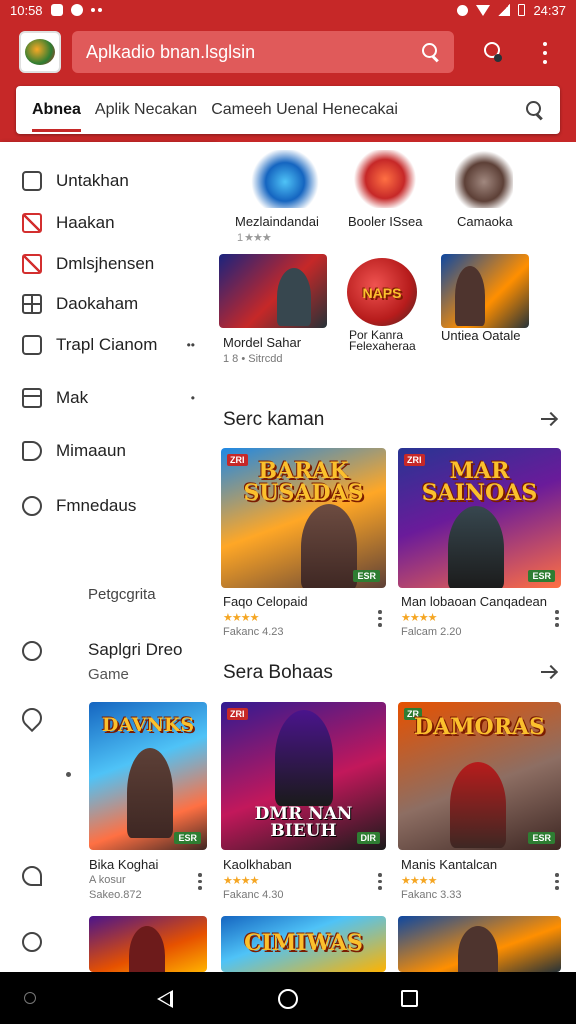  I want to click on game-card-art-3a: CIMIWAS, so click(303, 944).